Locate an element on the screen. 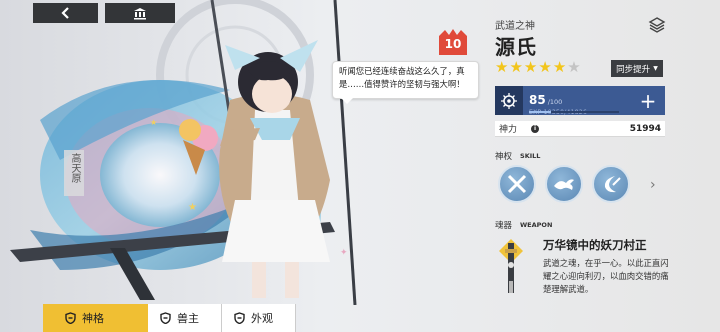 The height and width of the screenshot is (332, 720). exp-progress-fill is located at coordinates (540, 112).